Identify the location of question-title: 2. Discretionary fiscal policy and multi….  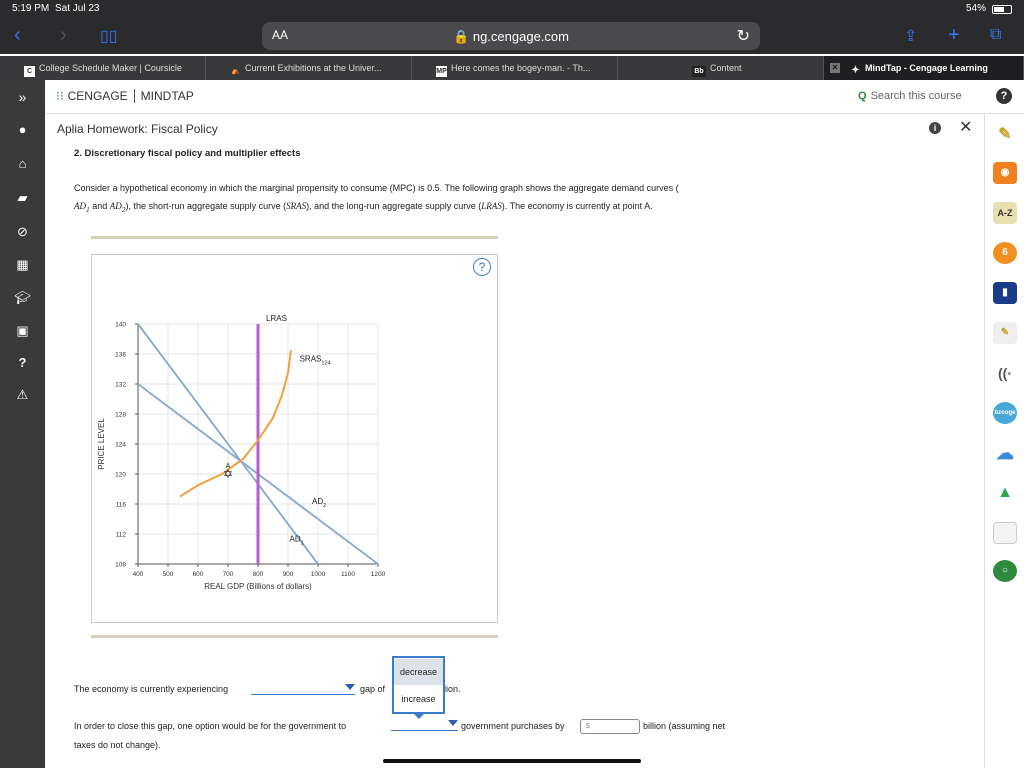
(187, 153).